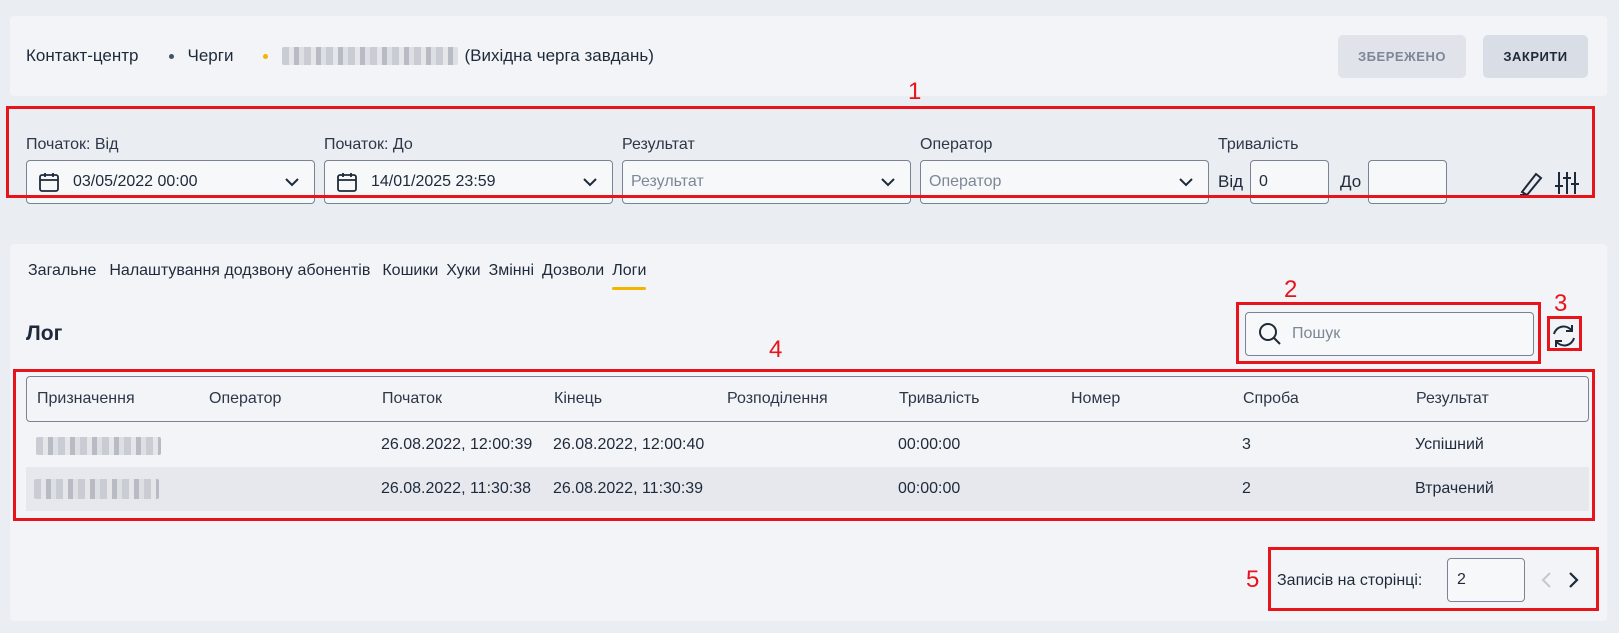  Describe the element at coordinates (463, 276) in the screenshot. I see `tab-hooks: Хуки` at that location.